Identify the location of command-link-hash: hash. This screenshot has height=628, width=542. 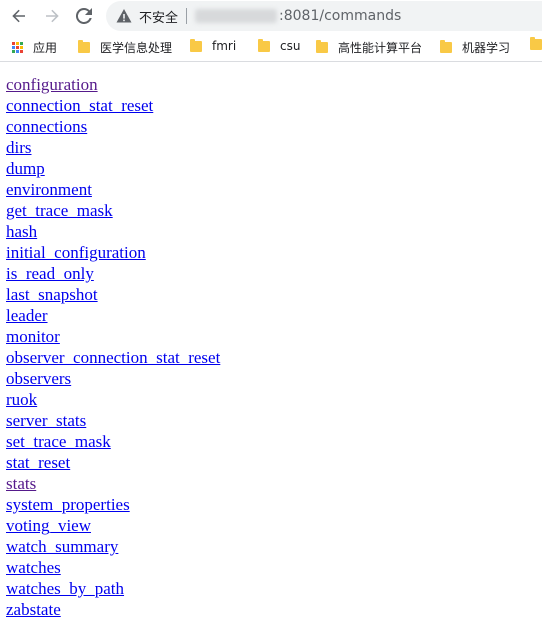
(21, 231).